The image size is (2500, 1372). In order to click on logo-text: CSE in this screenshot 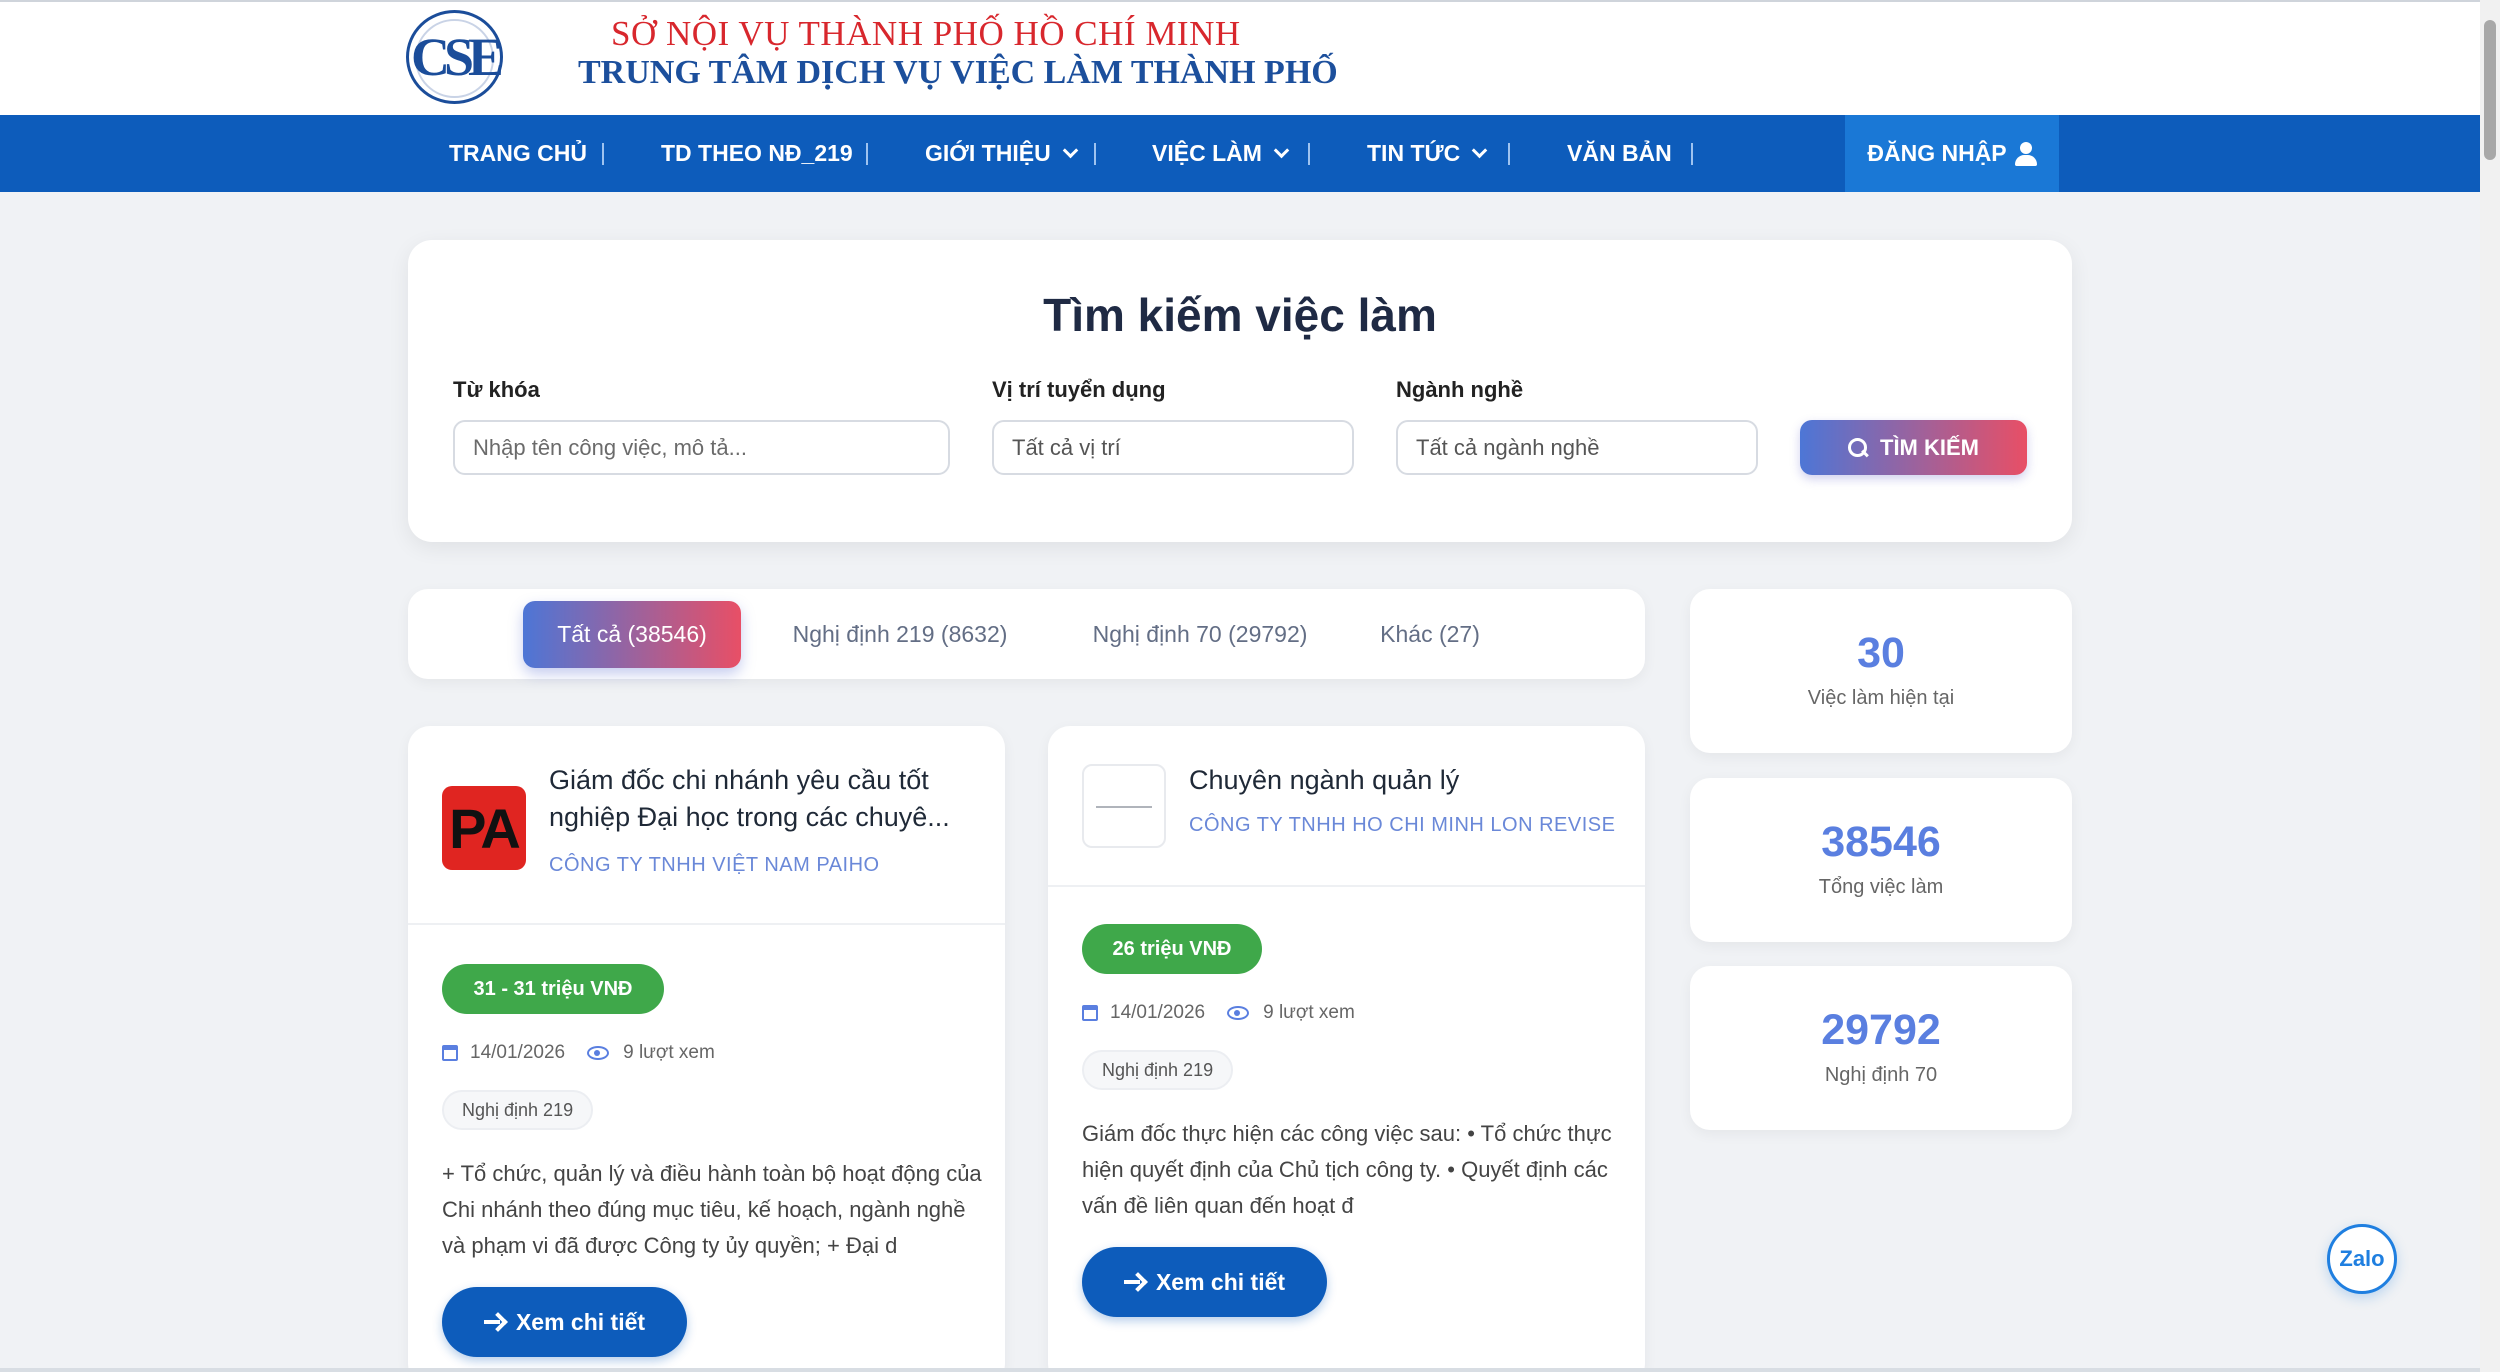, I will do `click(457, 57)`.